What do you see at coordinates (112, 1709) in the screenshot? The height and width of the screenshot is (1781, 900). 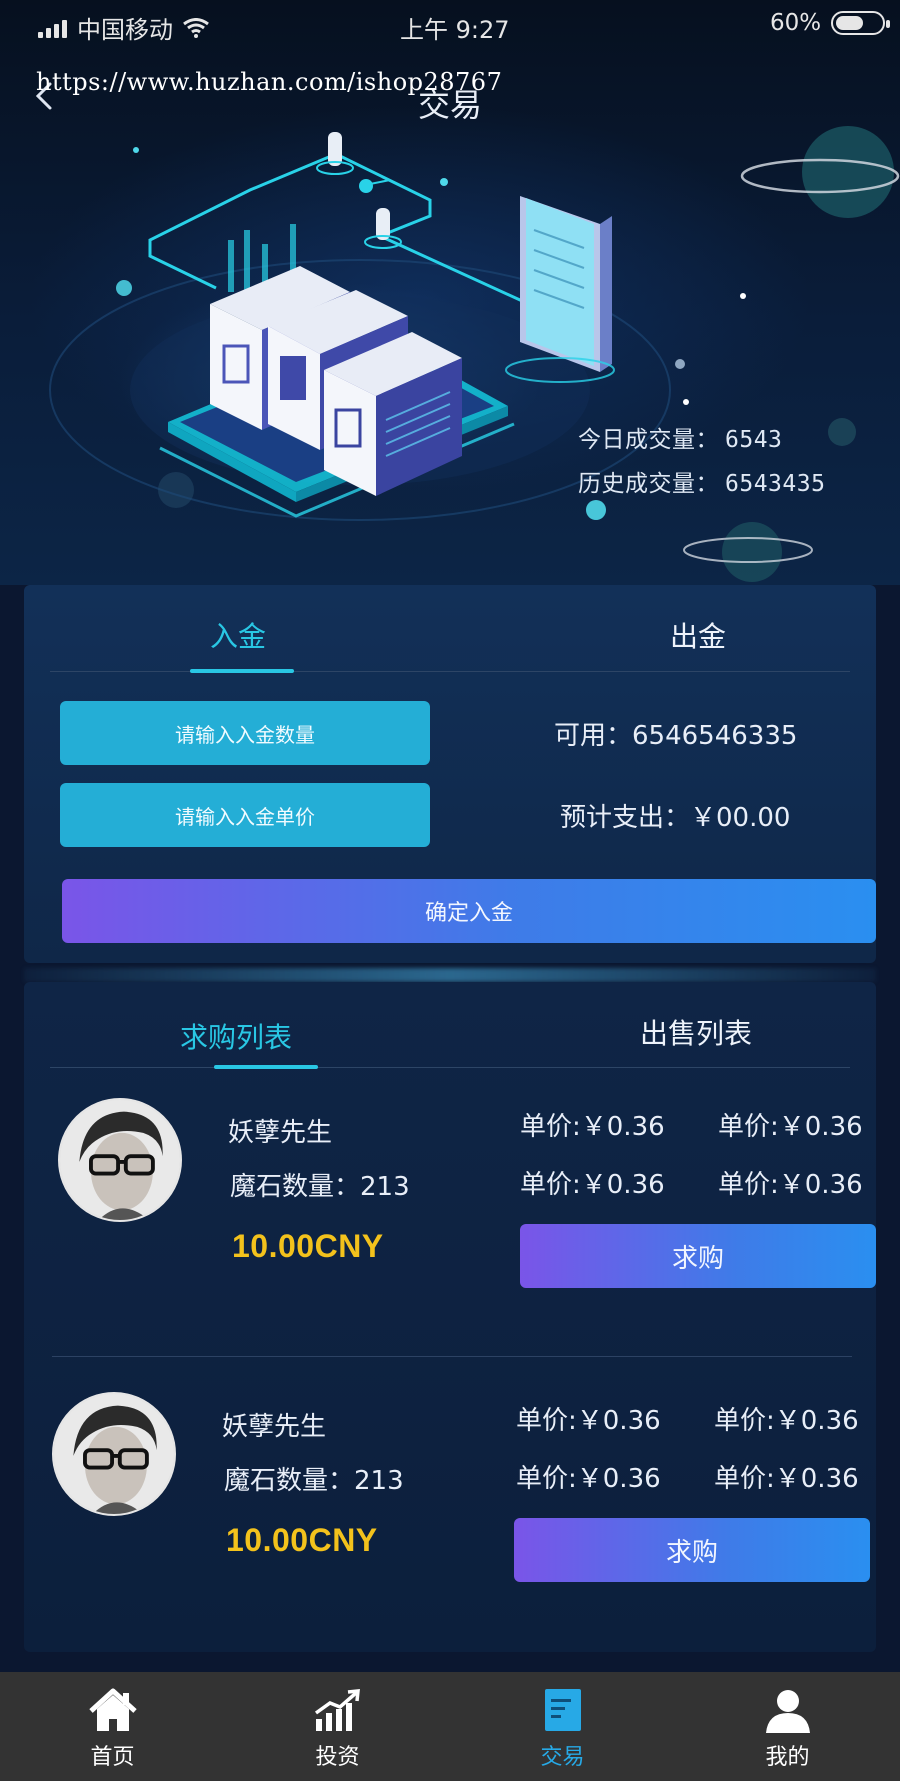 I see `home-icon` at bounding box center [112, 1709].